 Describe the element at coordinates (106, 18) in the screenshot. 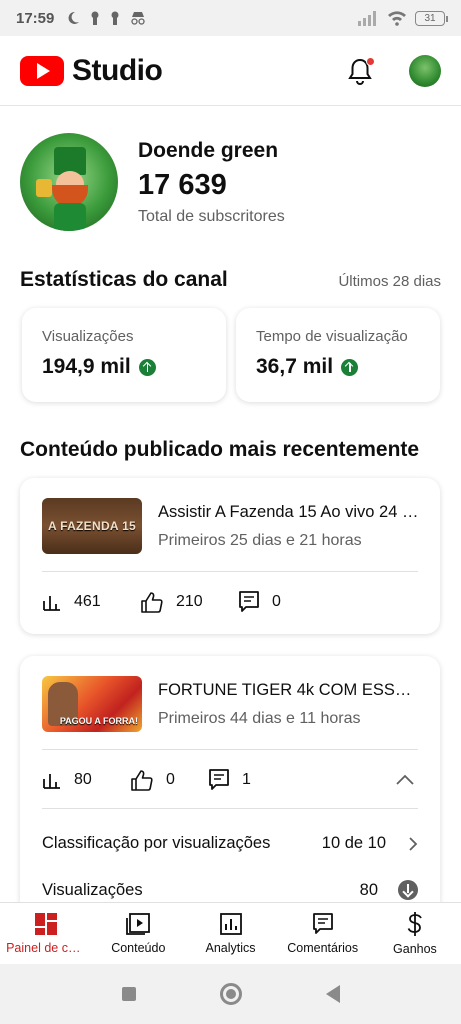

I see `status-icons` at that location.